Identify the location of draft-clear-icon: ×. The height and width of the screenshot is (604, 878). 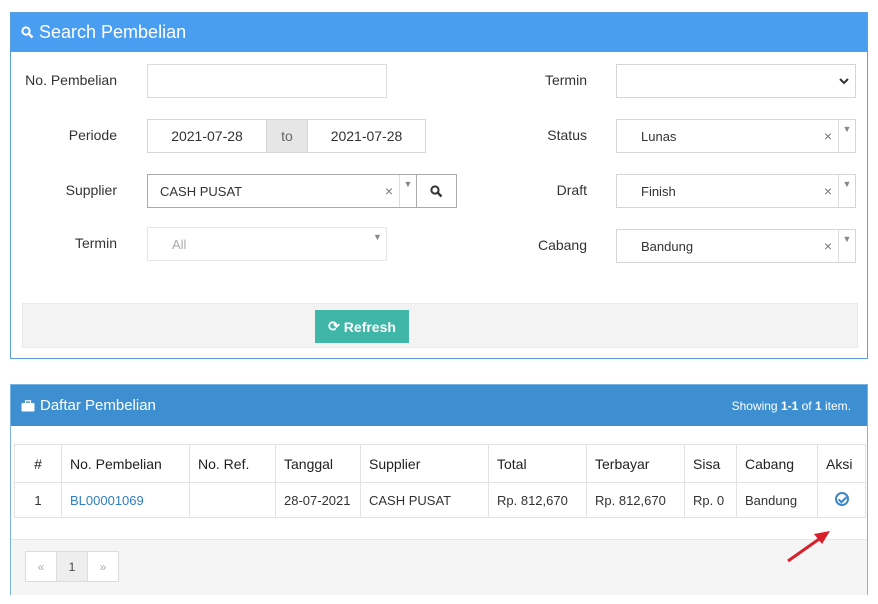
(828, 191).